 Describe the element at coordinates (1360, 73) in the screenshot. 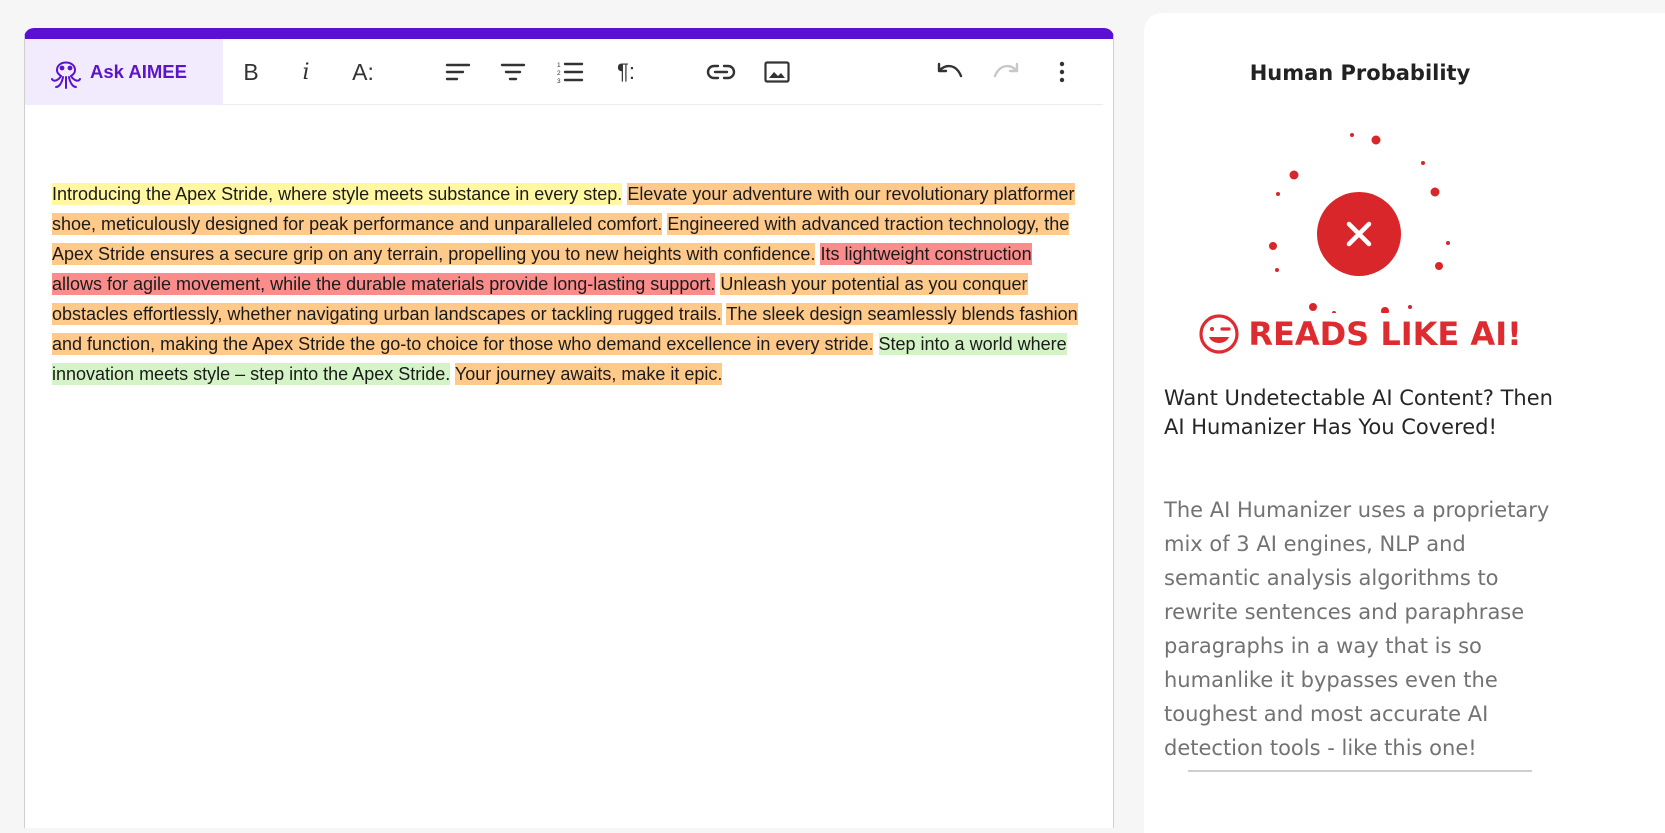

I see `panel-title: Human Probability` at that location.